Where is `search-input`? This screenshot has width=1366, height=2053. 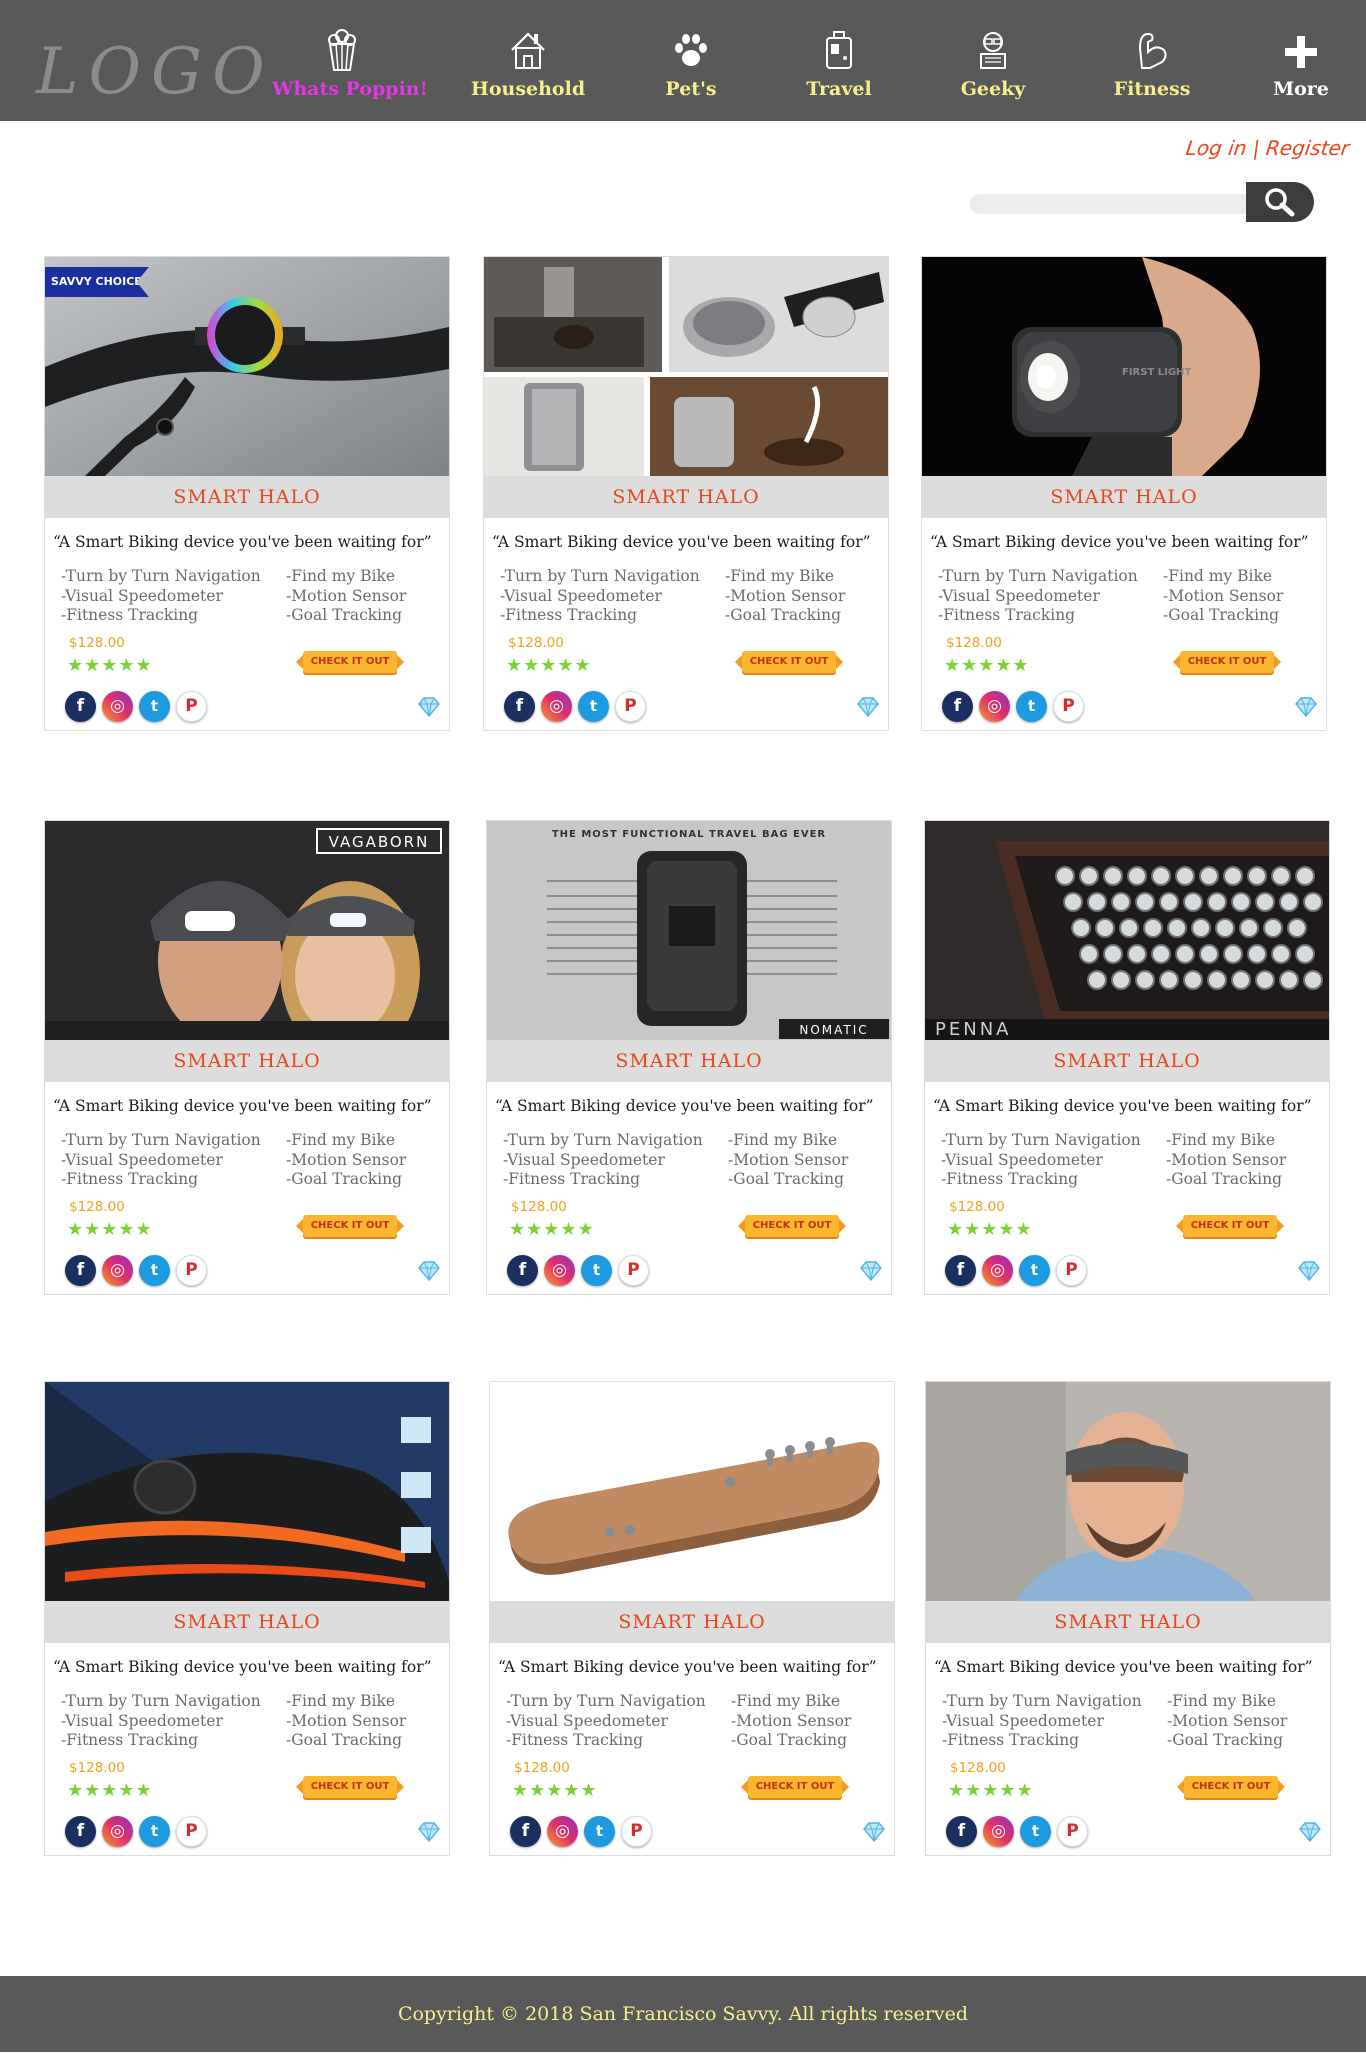
search-input is located at coordinates (1117, 204).